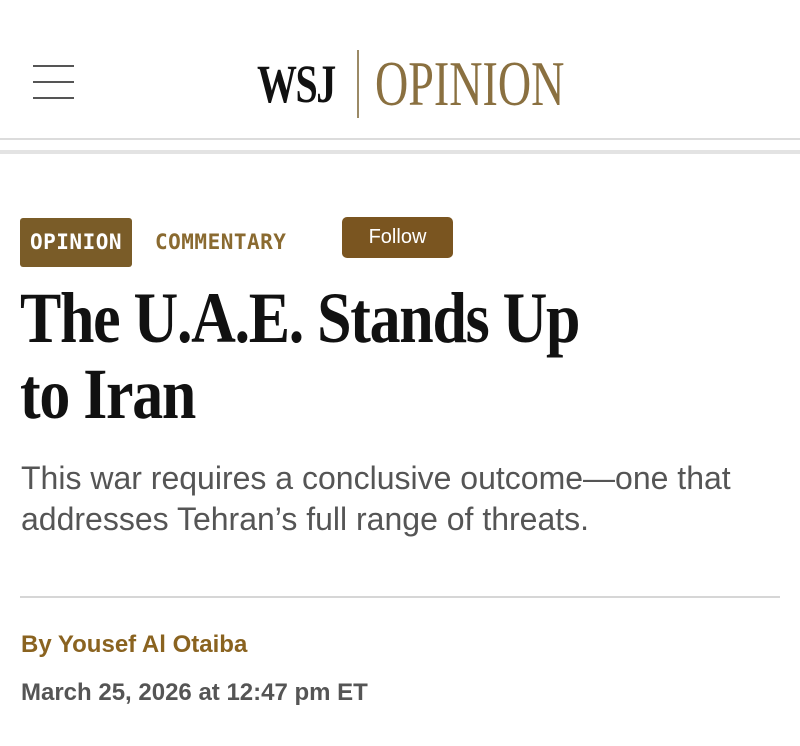 This screenshot has height=746, width=800. What do you see at coordinates (194, 692) in the screenshot?
I see `publish-timestamp: March 25, 2026 at 12:47 pm ET` at bounding box center [194, 692].